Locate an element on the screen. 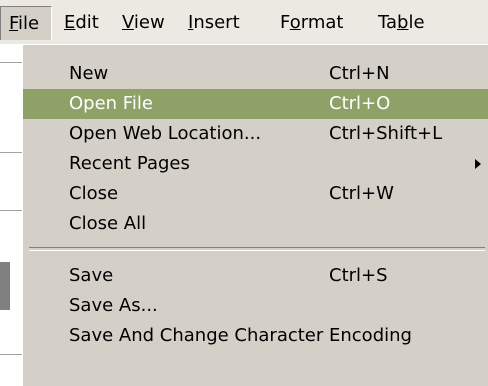 The height and width of the screenshot is (386, 488). menu-insert: Insert is located at coordinates (214, 23).